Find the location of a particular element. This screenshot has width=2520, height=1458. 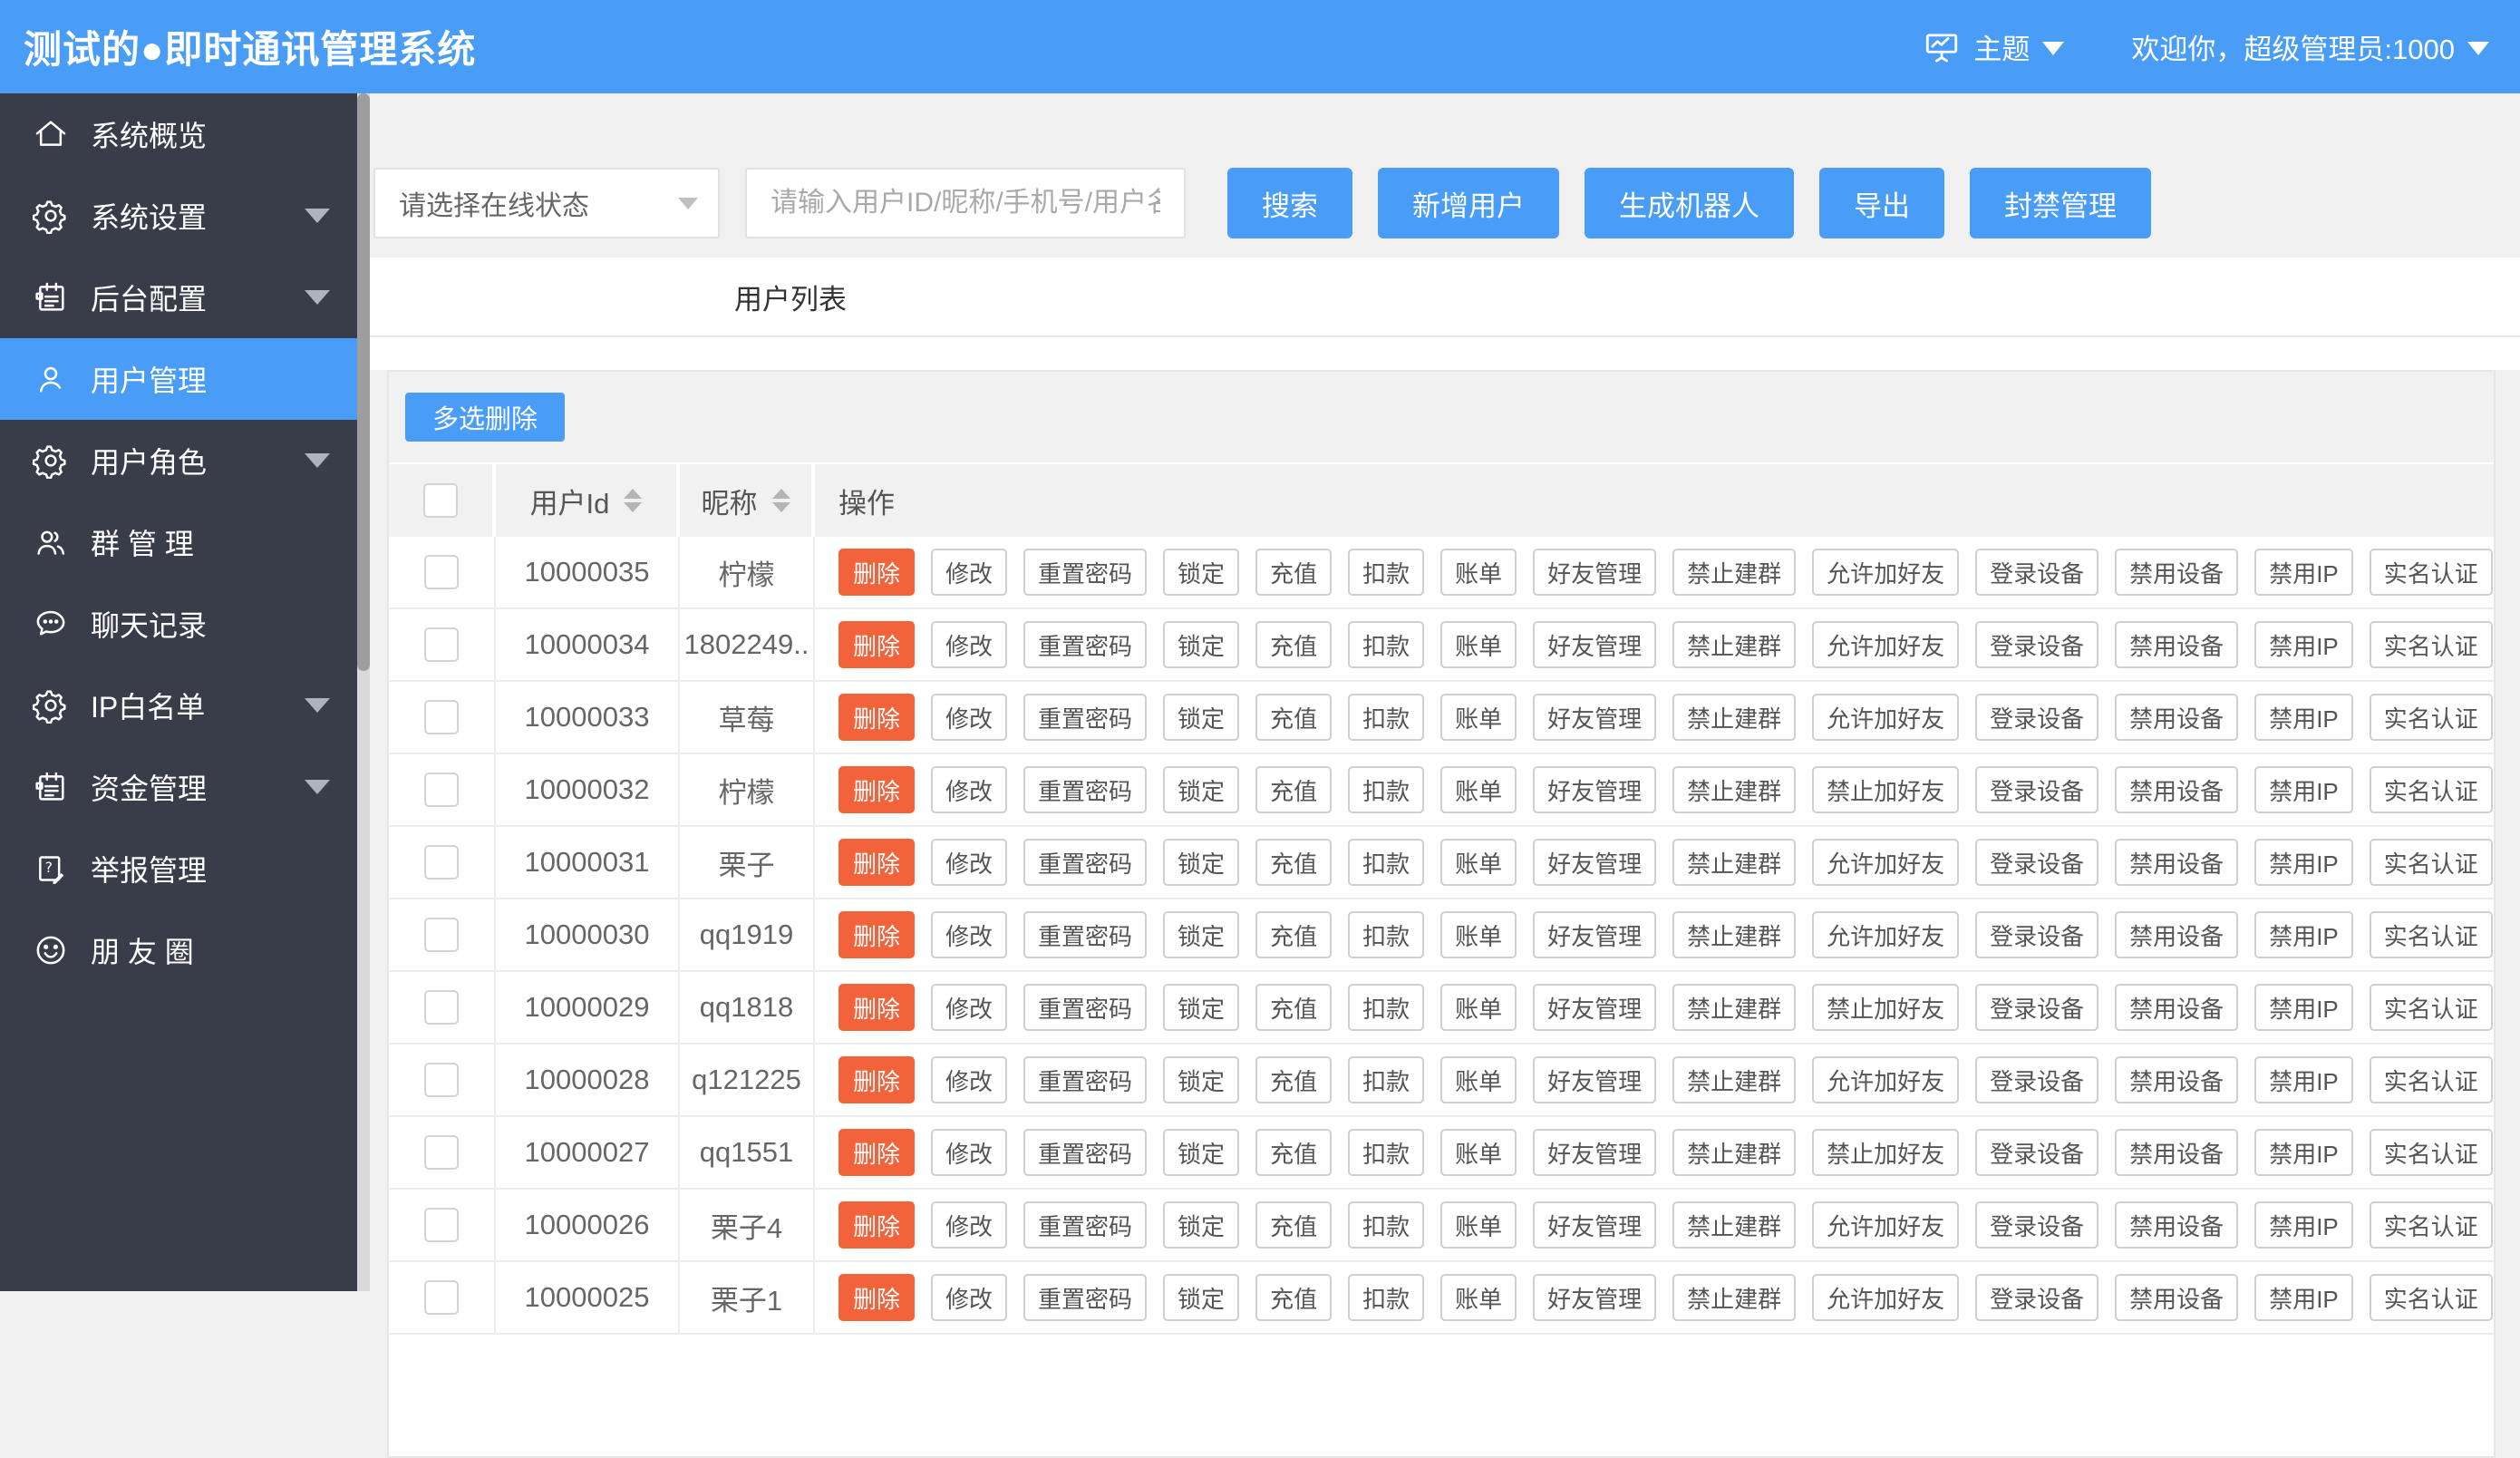

select-all-checkbox is located at coordinates (440, 501).